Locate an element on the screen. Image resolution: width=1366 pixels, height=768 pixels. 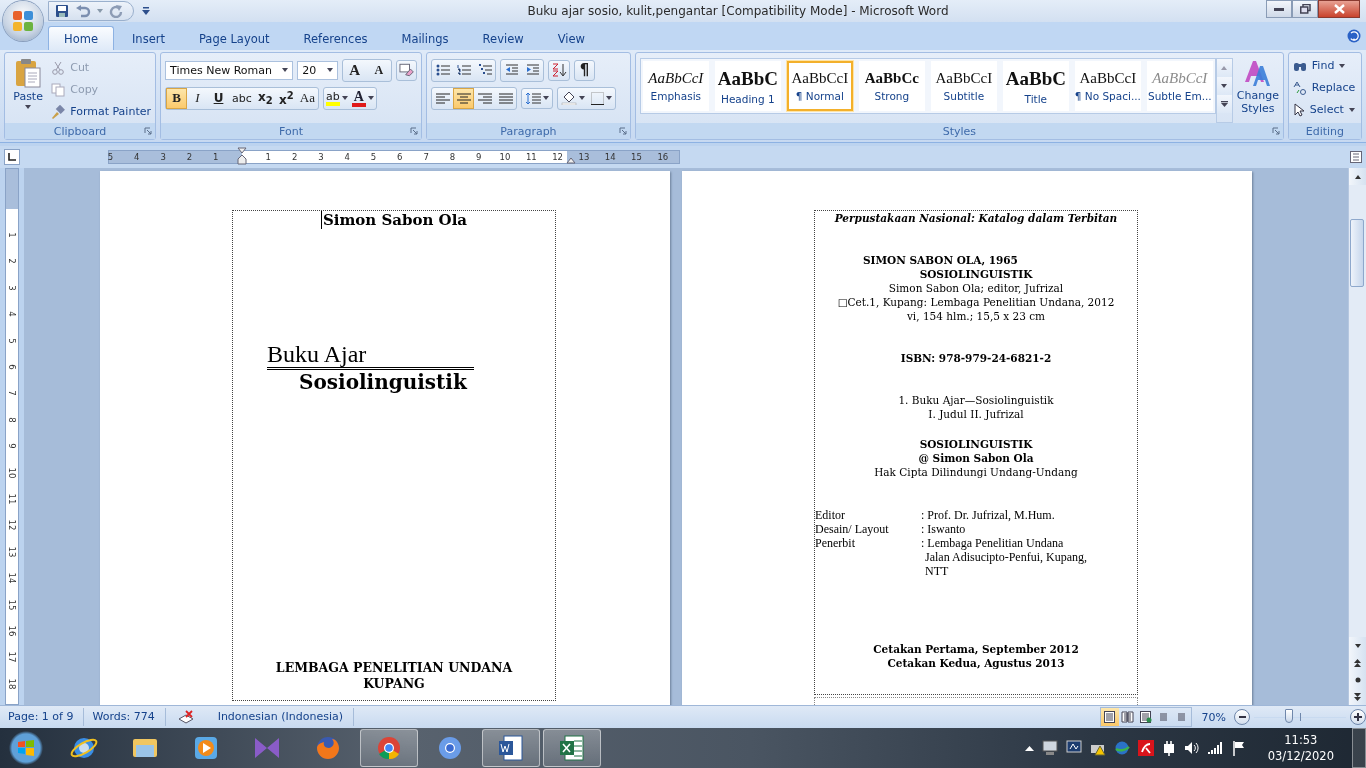
ruler-number: 4 is located at coordinates (137, 157).